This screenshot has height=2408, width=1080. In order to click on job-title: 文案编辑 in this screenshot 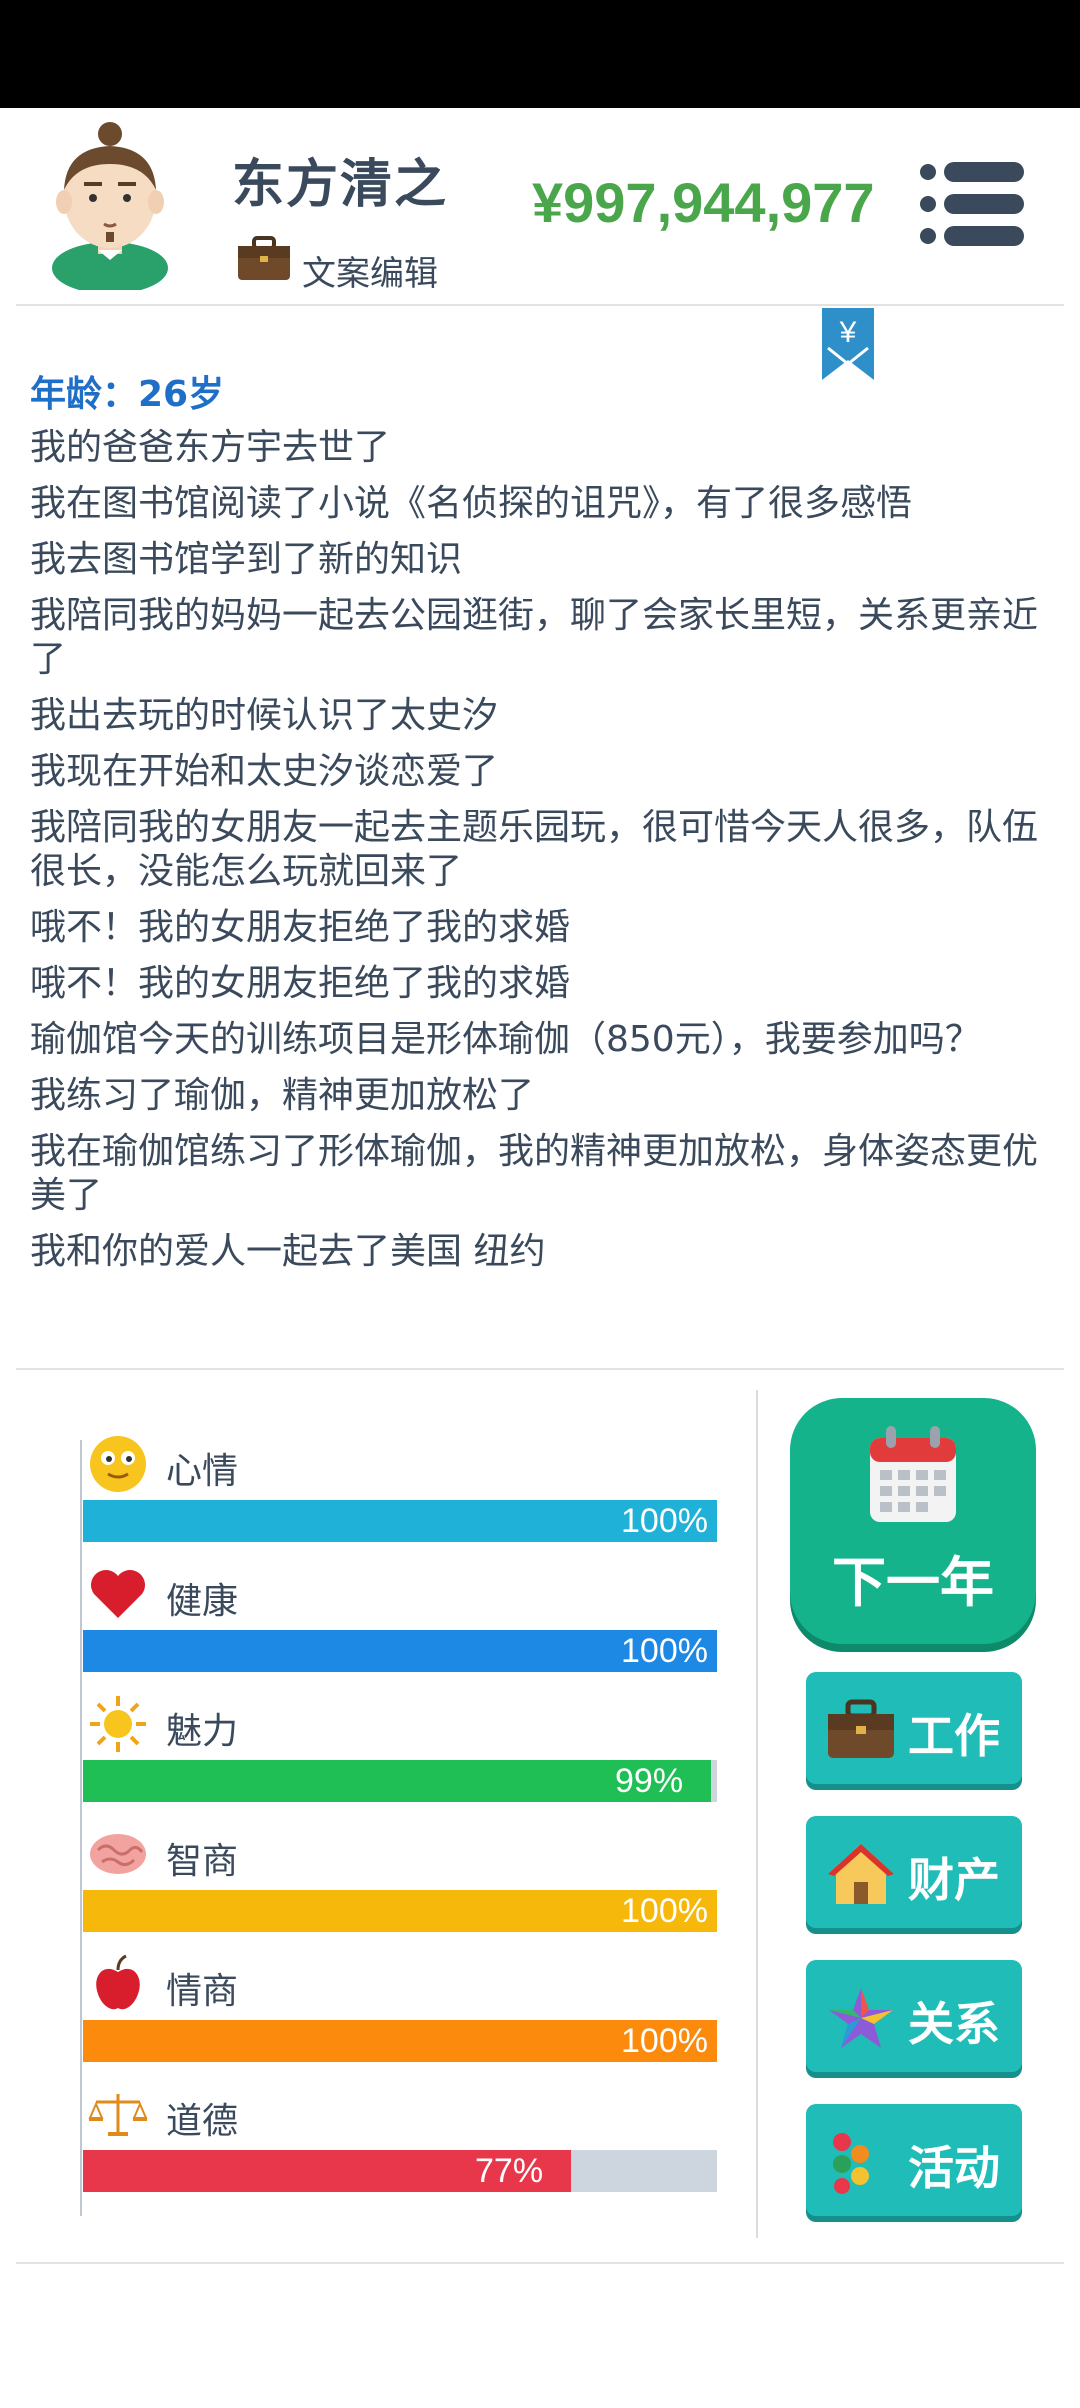, I will do `click(370, 274)`.